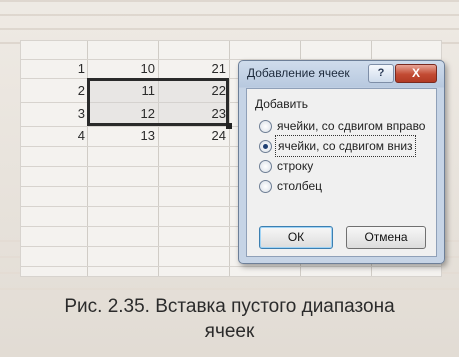 This screenshot has width=459, height=357. I want to click on fill-handle, so click(229, 126).